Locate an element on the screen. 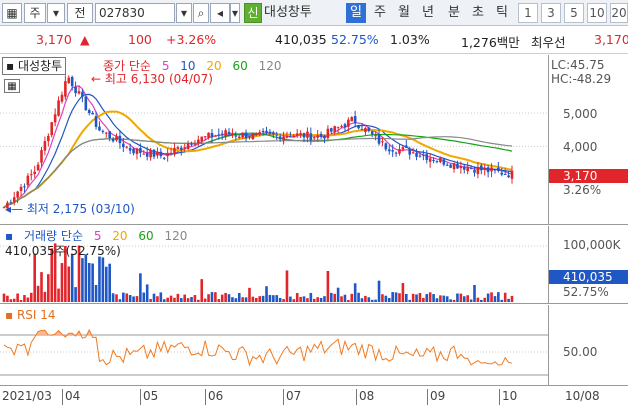 This screenshot has height=406, width=628. type-select: 전 is located at coordinates (80, 13).